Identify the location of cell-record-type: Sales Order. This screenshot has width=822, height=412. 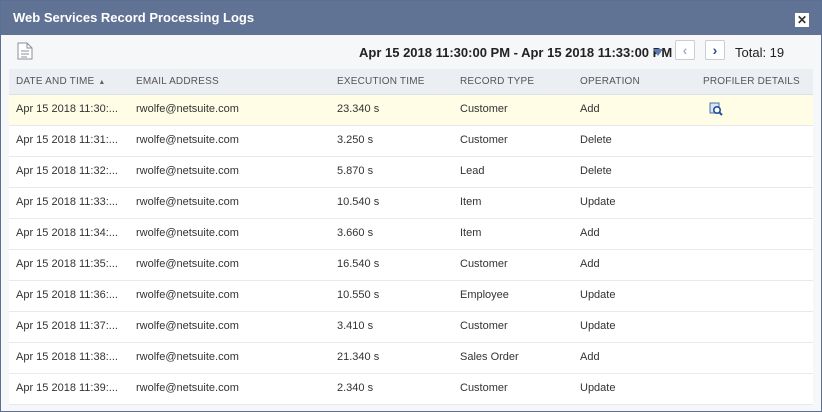
(489, 357).